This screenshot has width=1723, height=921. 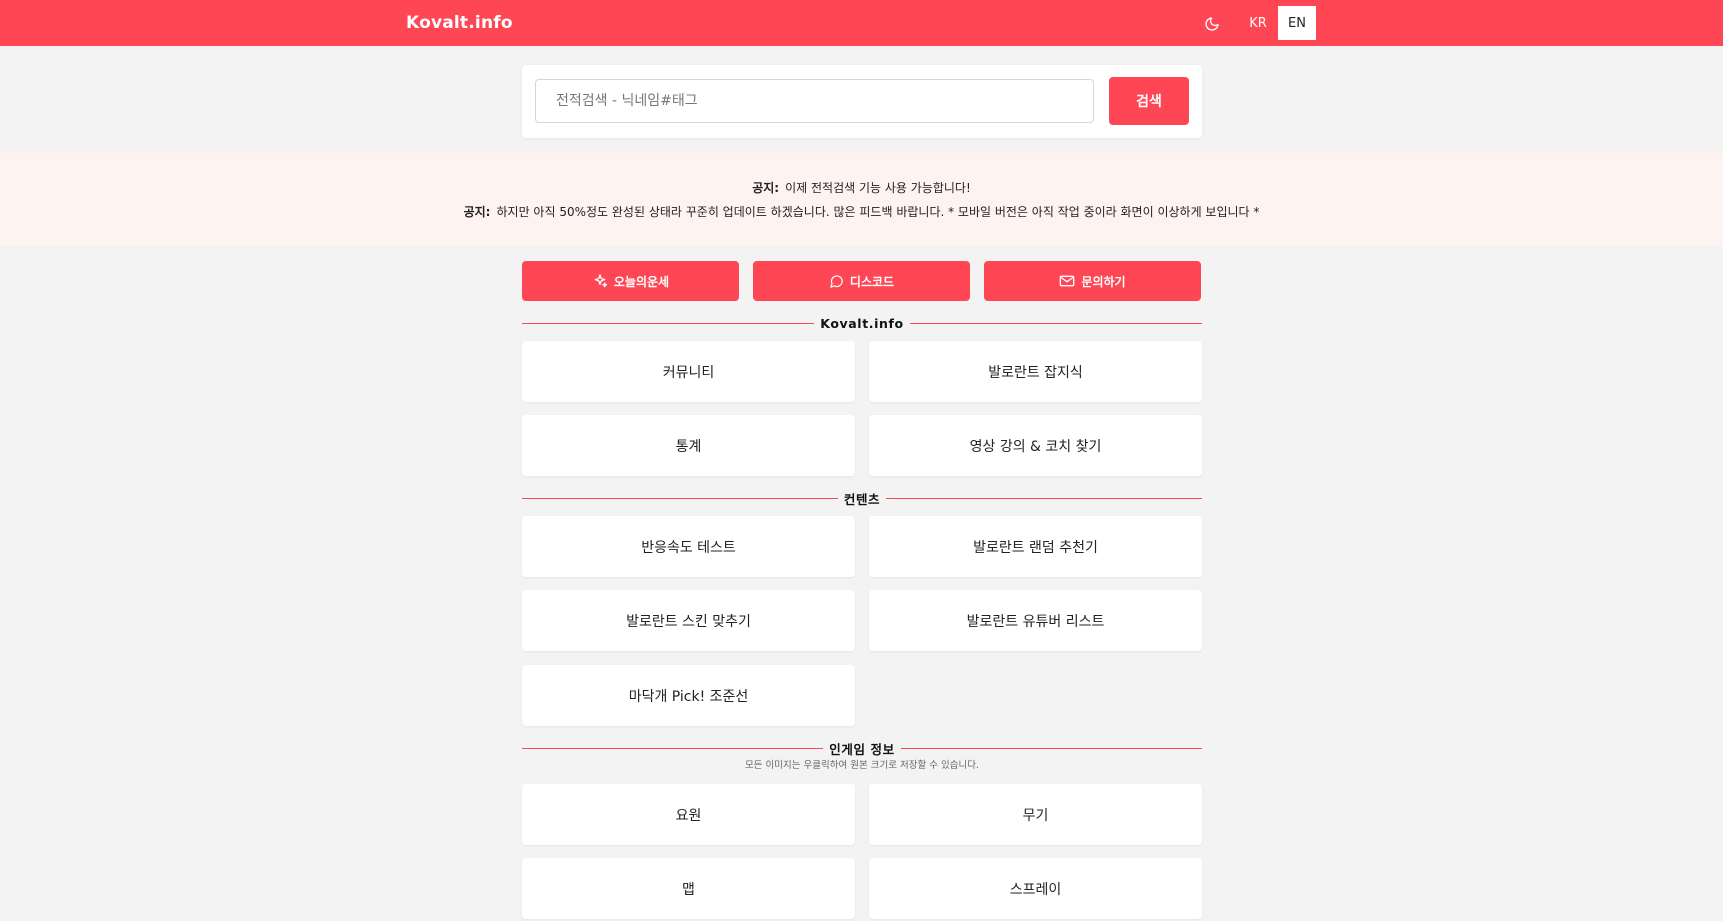 I want to click on chat-bubble-icon, so click(x=836, y=281).